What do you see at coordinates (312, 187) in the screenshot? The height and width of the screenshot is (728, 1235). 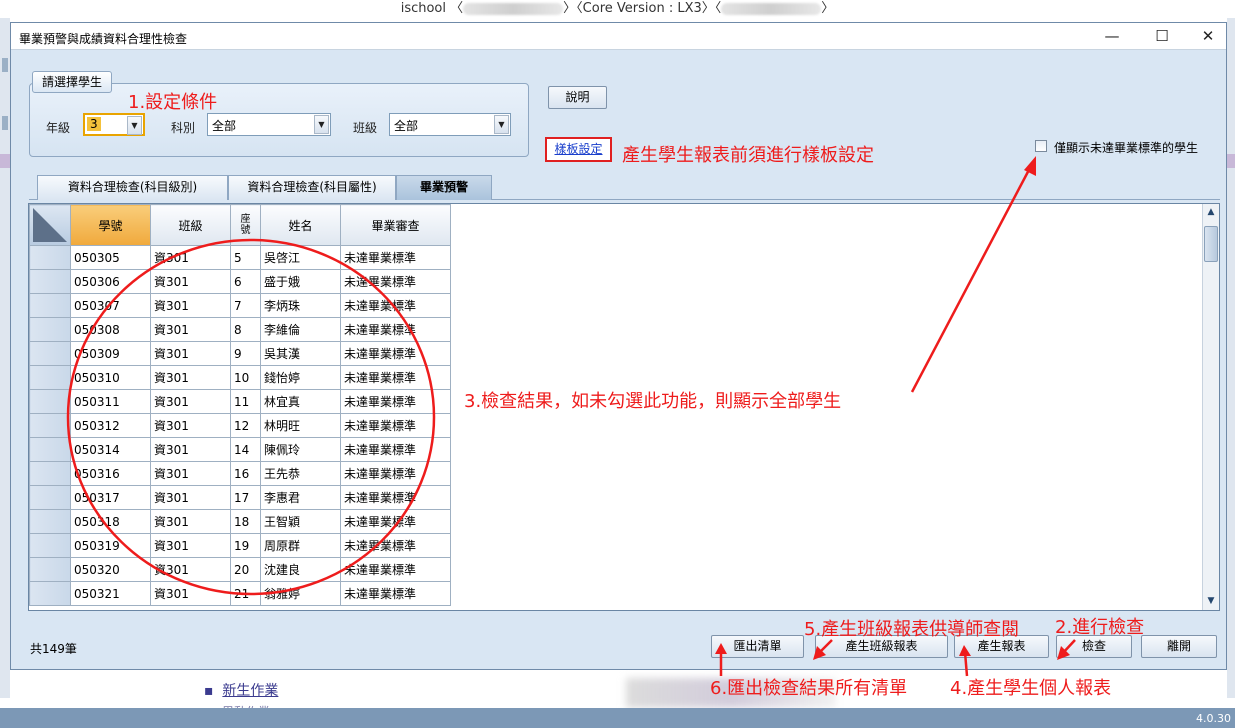 I see `tab-subject-attribute-check: 資料合理檢查(科目屬性)` at bounding box center [312, 187].